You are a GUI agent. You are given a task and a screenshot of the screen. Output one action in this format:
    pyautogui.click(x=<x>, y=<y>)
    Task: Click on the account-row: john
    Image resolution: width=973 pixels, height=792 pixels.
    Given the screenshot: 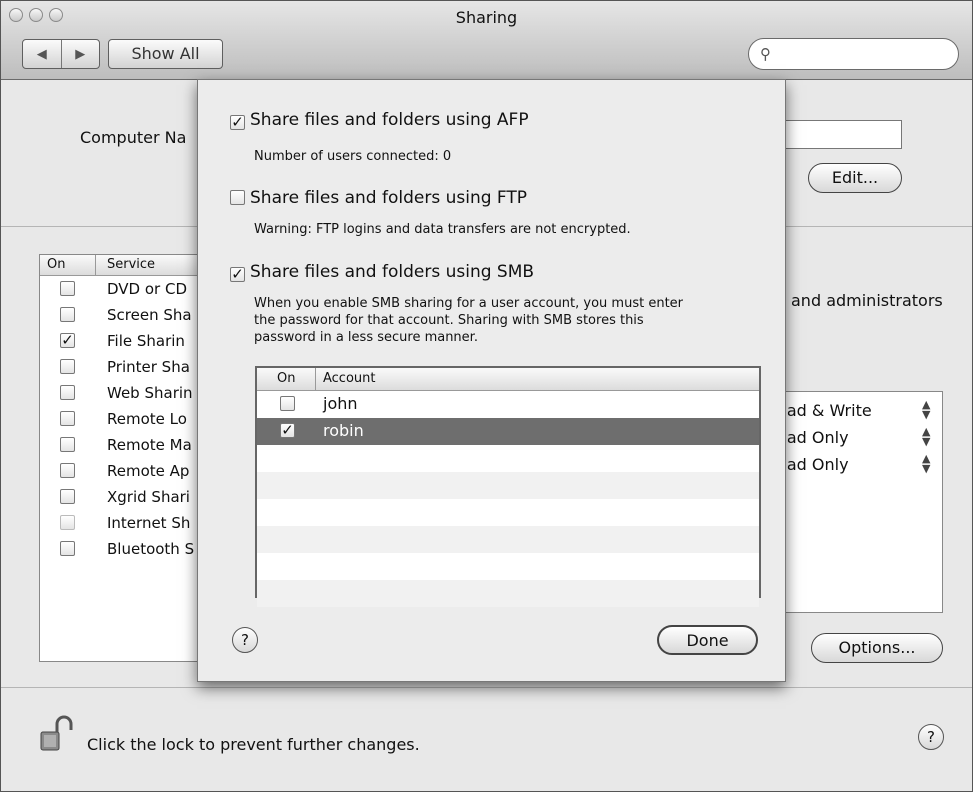 What is the action you would take?
    pyautogui.click(x=508, y=404)
    